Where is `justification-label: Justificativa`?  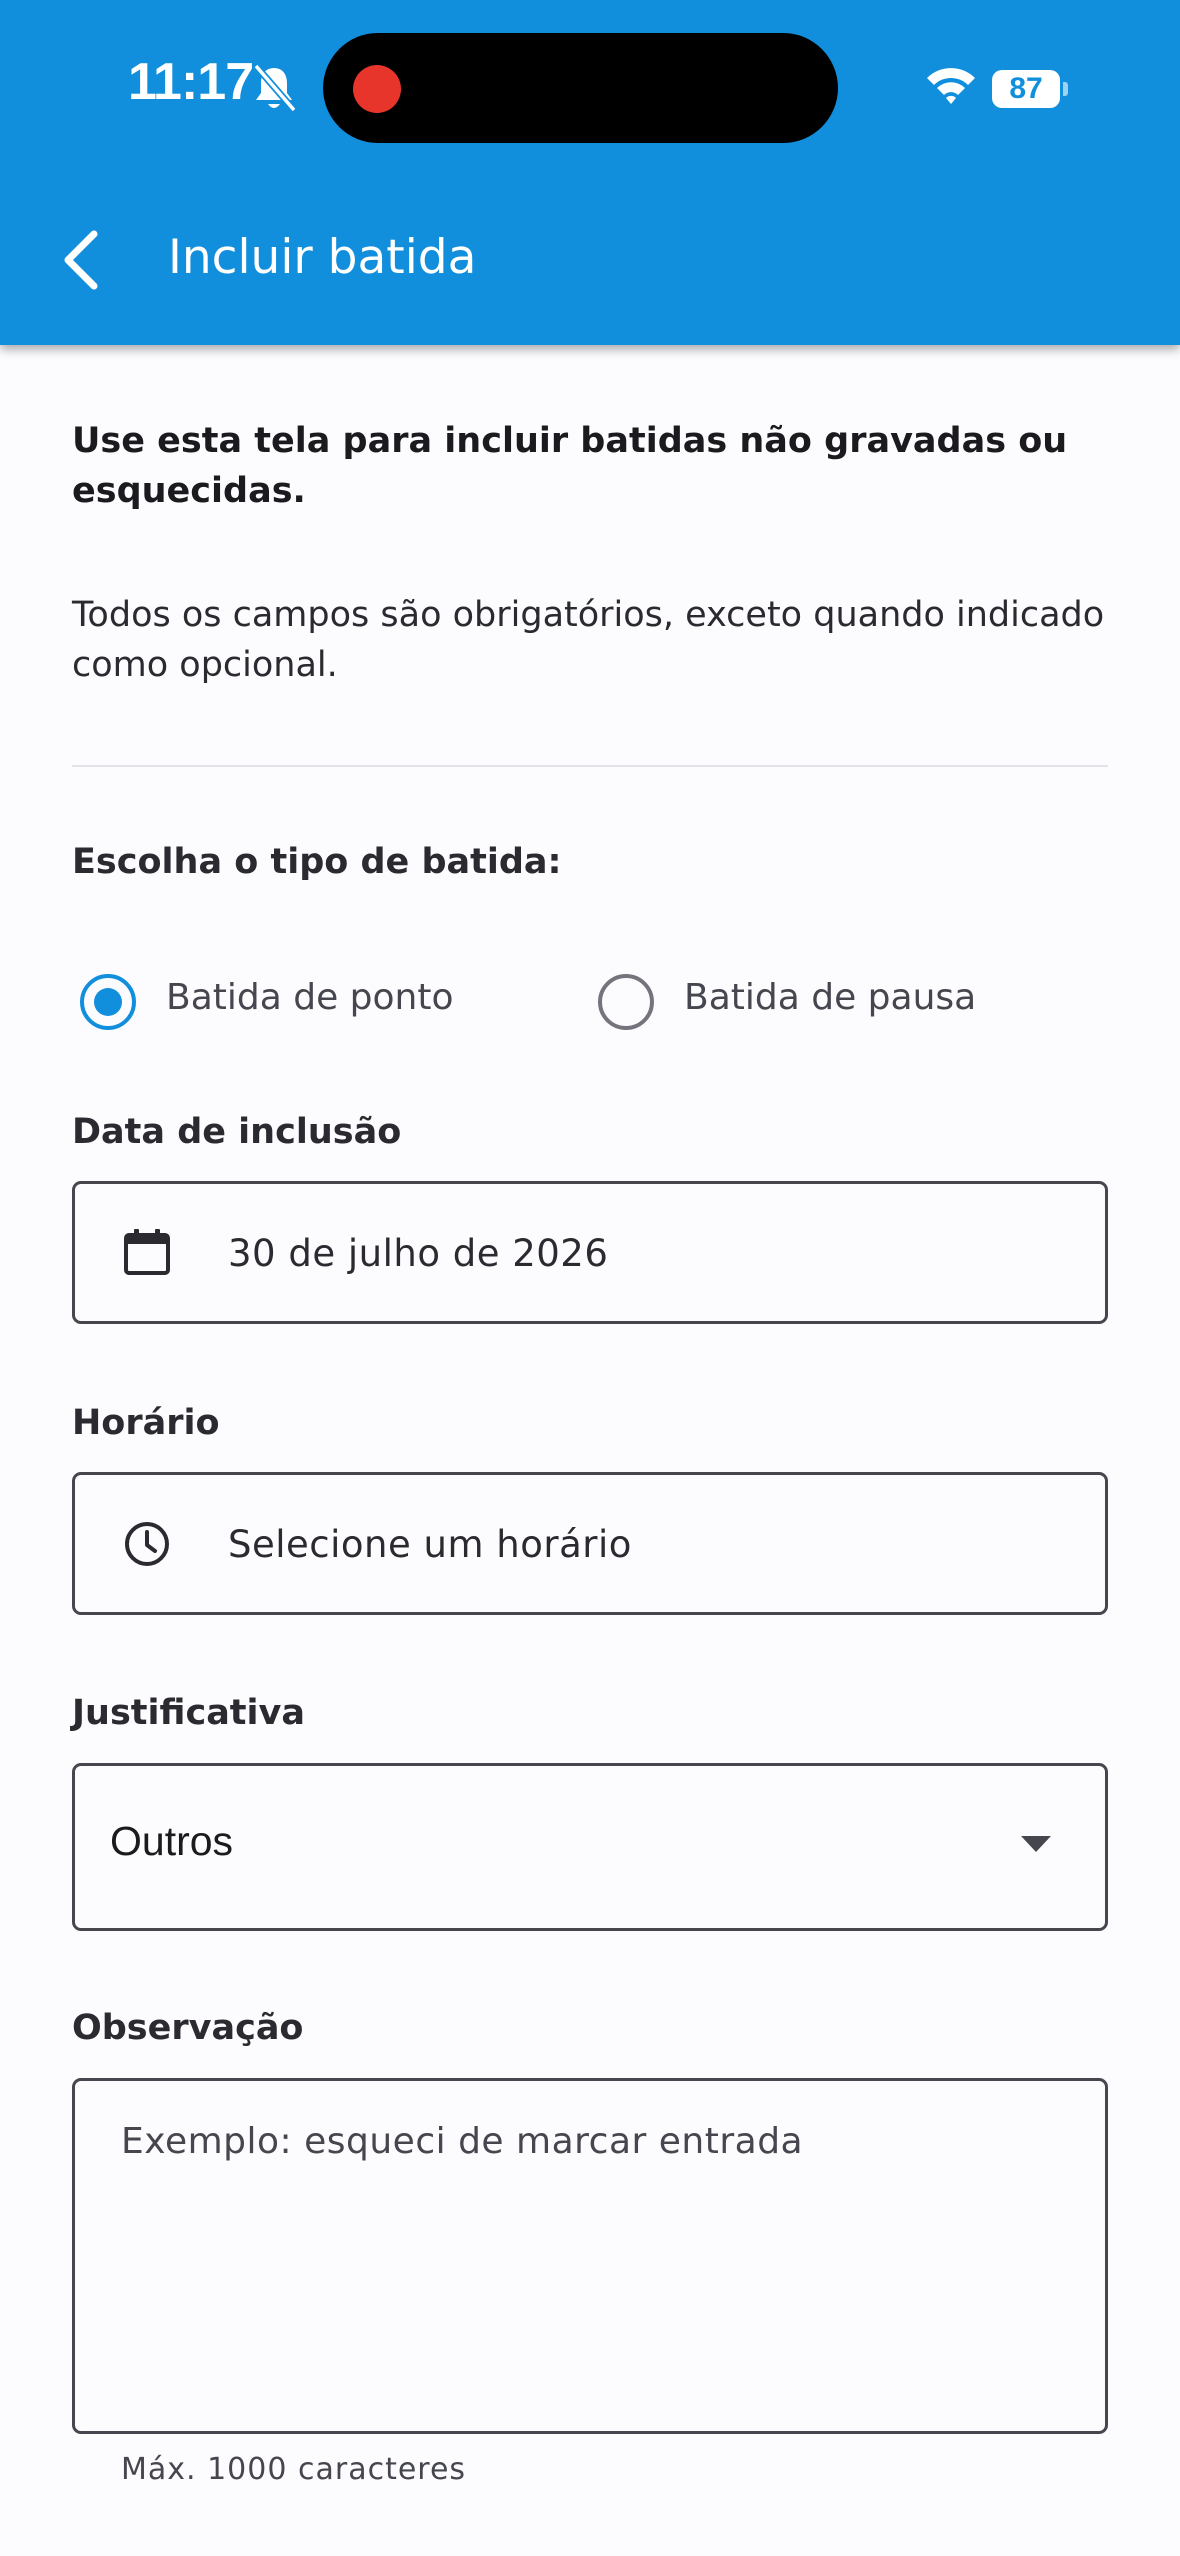 justification-label: Justificativa is located at coordinates (188, 1713).